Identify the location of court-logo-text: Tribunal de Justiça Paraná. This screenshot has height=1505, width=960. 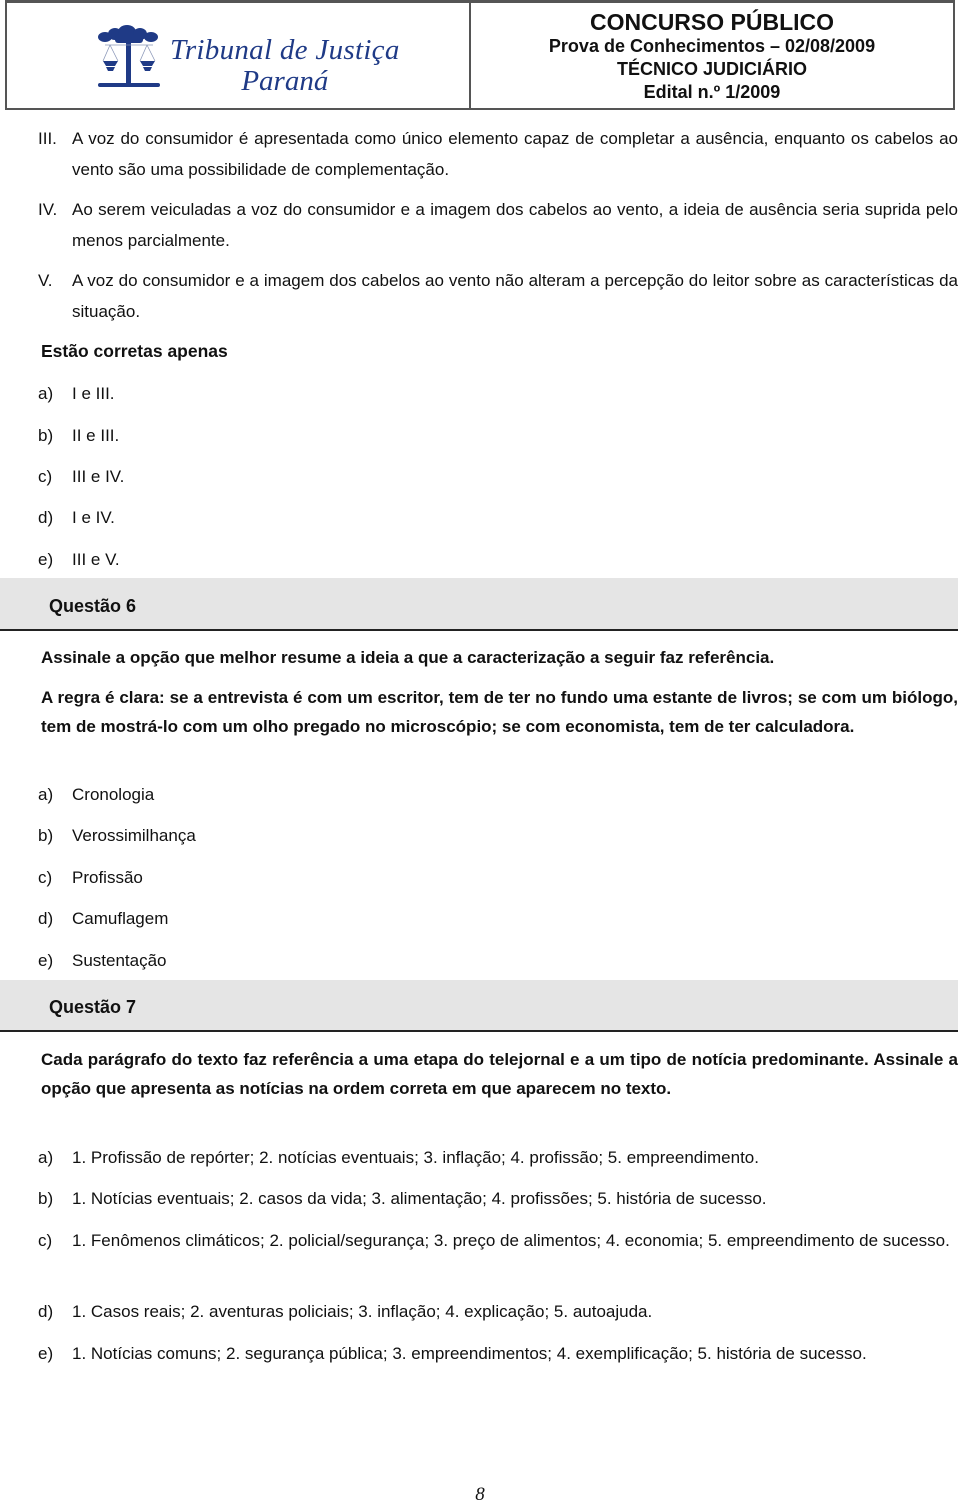
(285, 66).